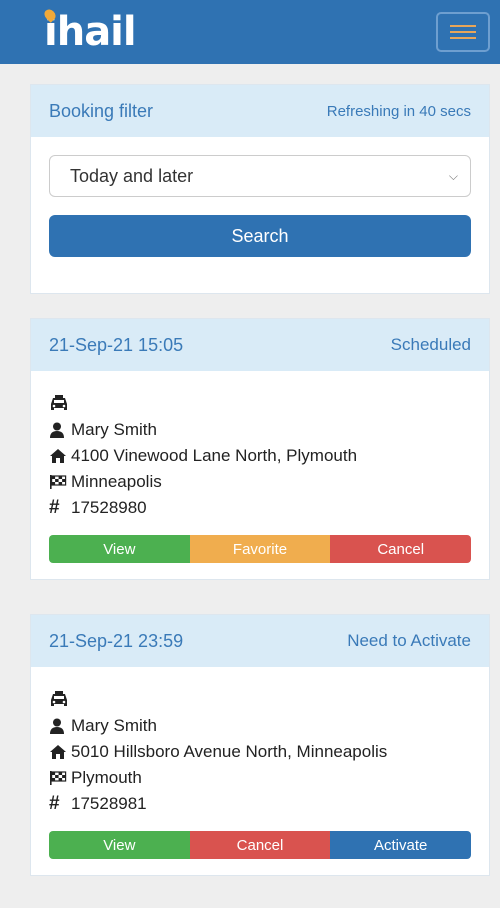 This screenshot has width=500, height=908. What do you see at coordinates (400, 845) in the screenshot?
I see `activate-button: Activate` at bounding box center [400, 845].